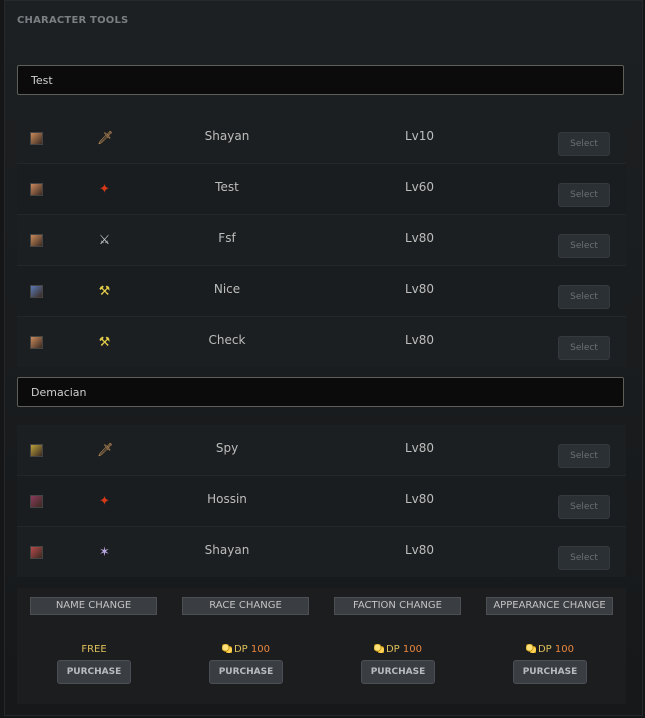  I want to click on realm-header-demacian: Demacian, so click(320, 392).